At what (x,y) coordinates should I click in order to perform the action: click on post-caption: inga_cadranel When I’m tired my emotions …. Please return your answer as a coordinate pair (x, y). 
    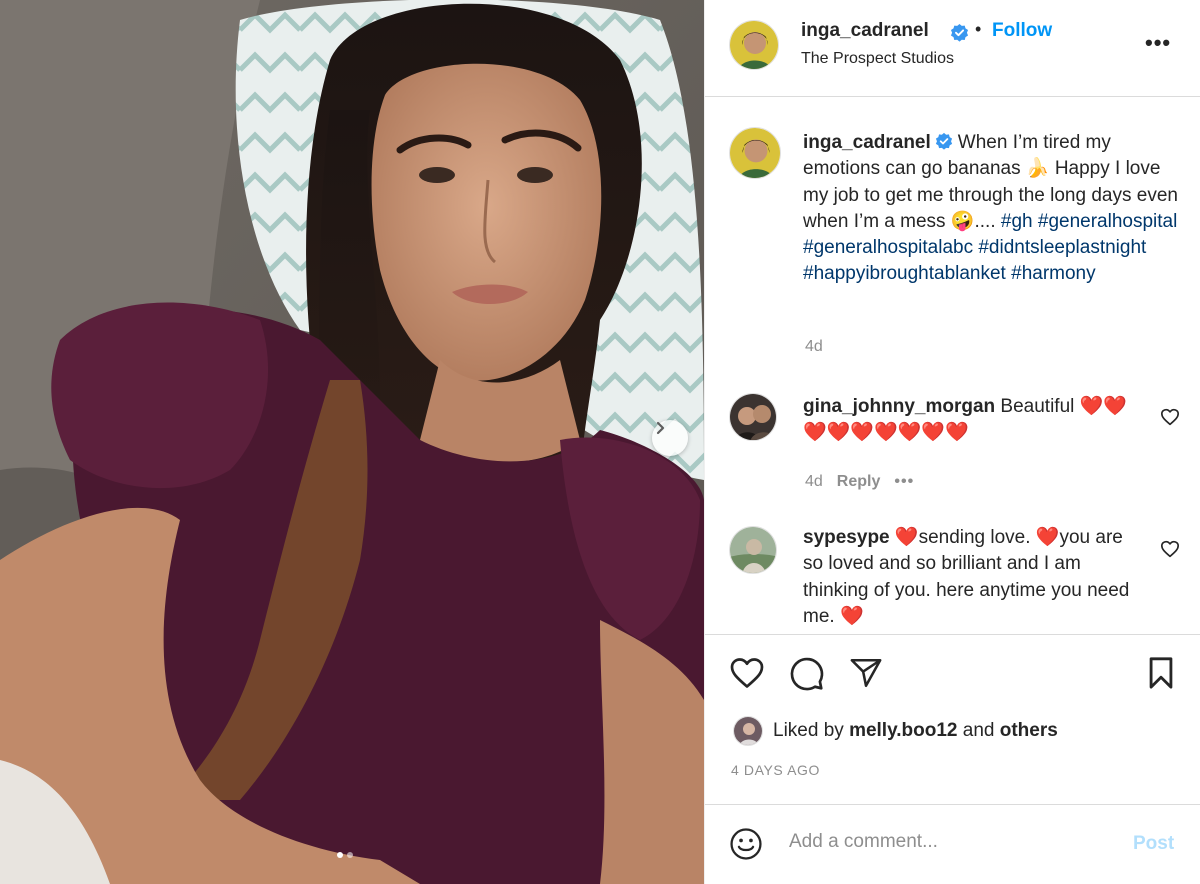
    Looking at the image, I should click on (993, 209).